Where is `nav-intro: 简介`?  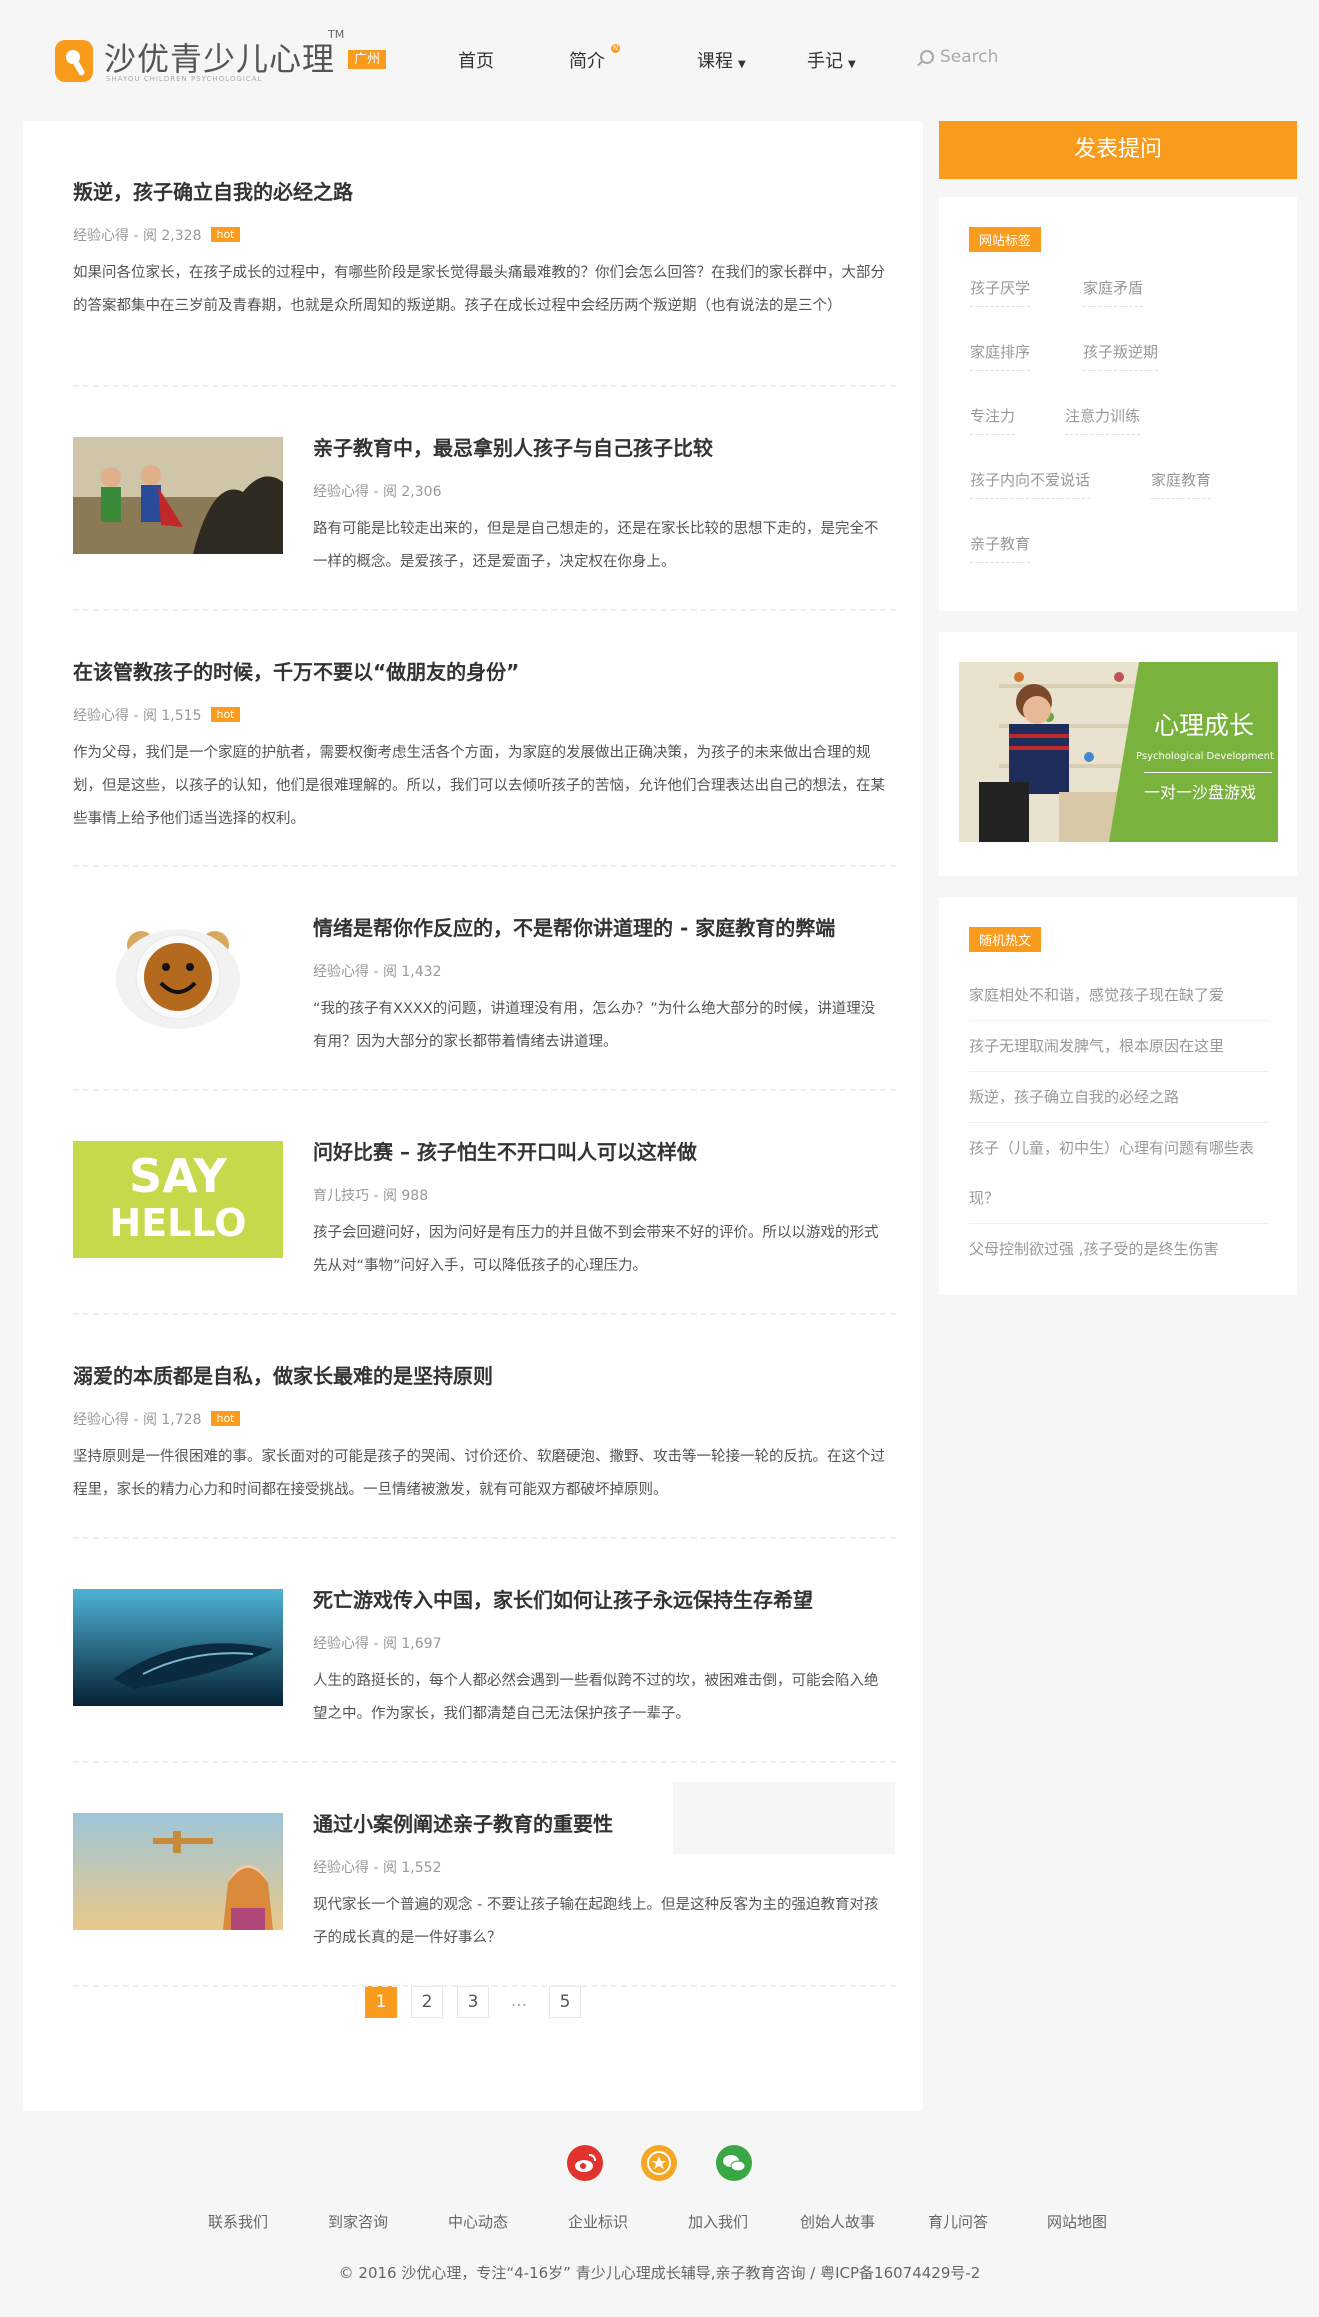 nav-intro: 简介 is located at coordinates (587, 60).